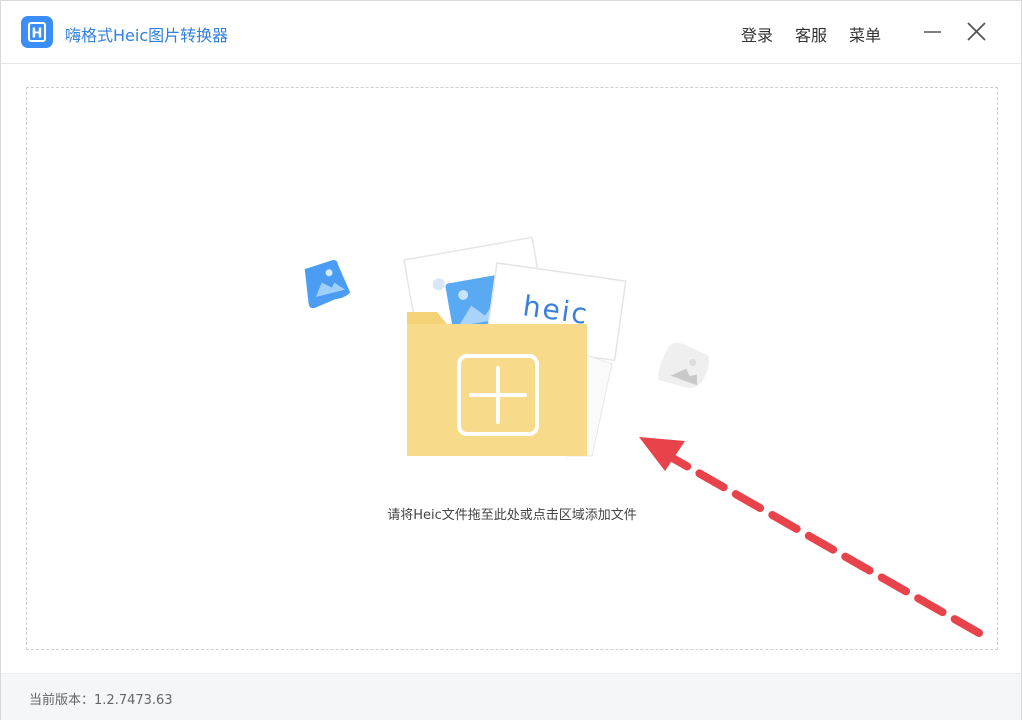 The image size is (1022, 720). What do you see at coordinates (811, 34) in the screenshot?
I see `support-button: 客服` at bounding box center [811, 34].